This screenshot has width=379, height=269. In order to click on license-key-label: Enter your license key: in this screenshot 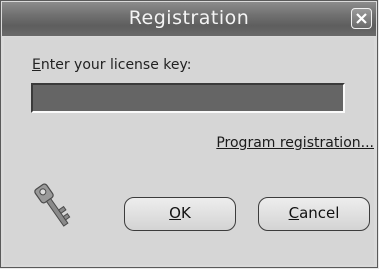, I will do `click(112, 65)`.